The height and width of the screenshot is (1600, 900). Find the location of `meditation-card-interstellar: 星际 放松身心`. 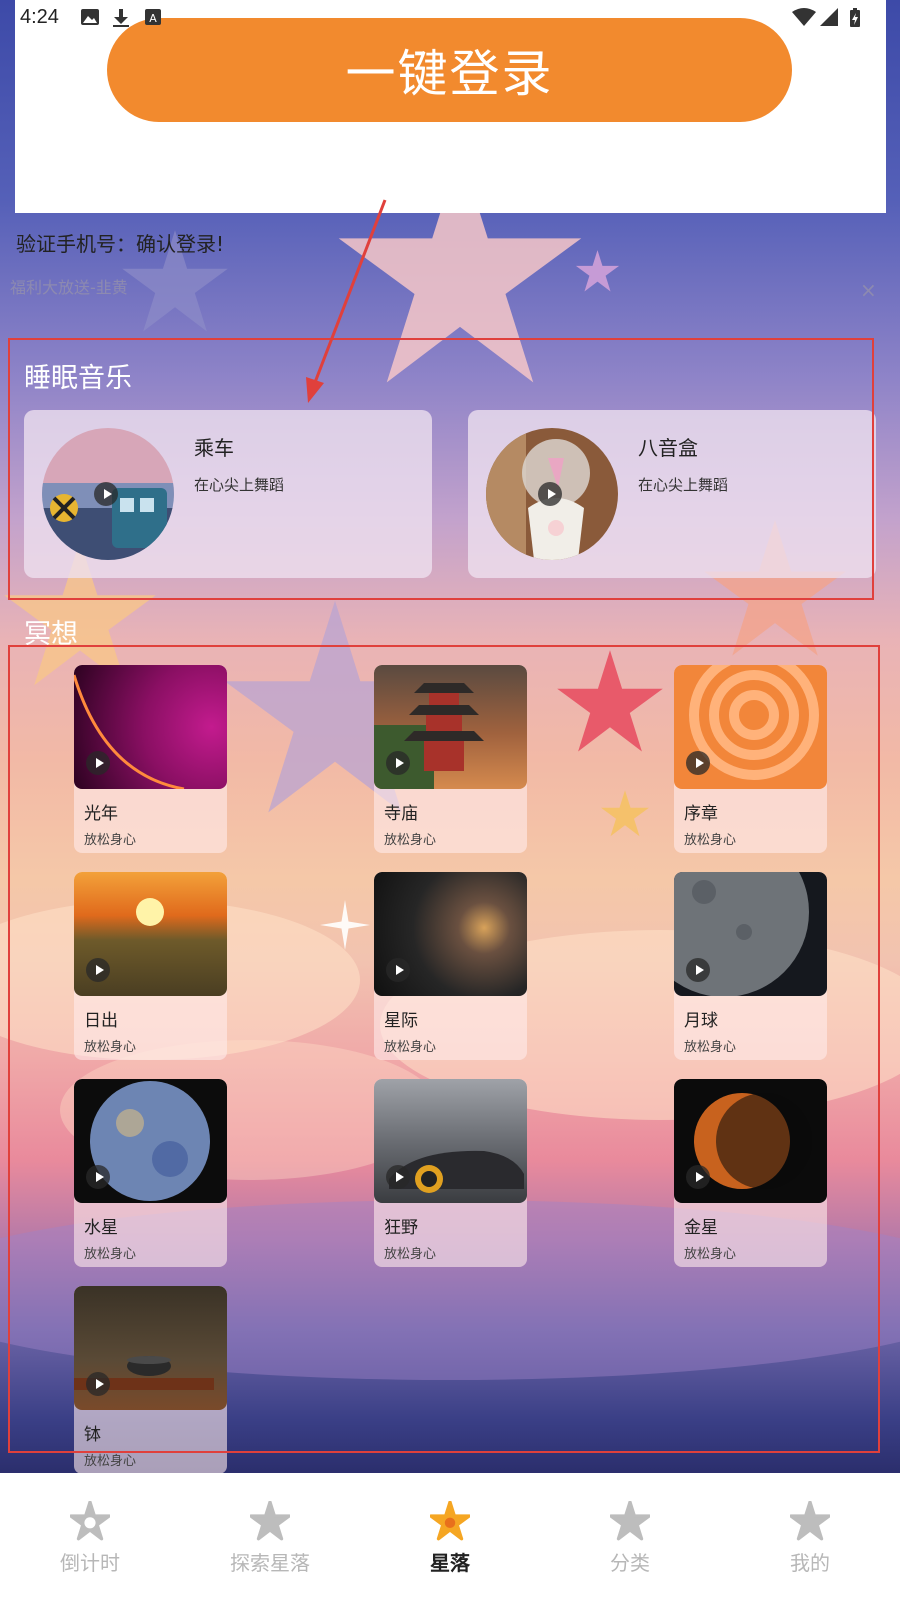

meditation-card-interstellar: 星际 放松身心 is located at coordinates (450, 966).